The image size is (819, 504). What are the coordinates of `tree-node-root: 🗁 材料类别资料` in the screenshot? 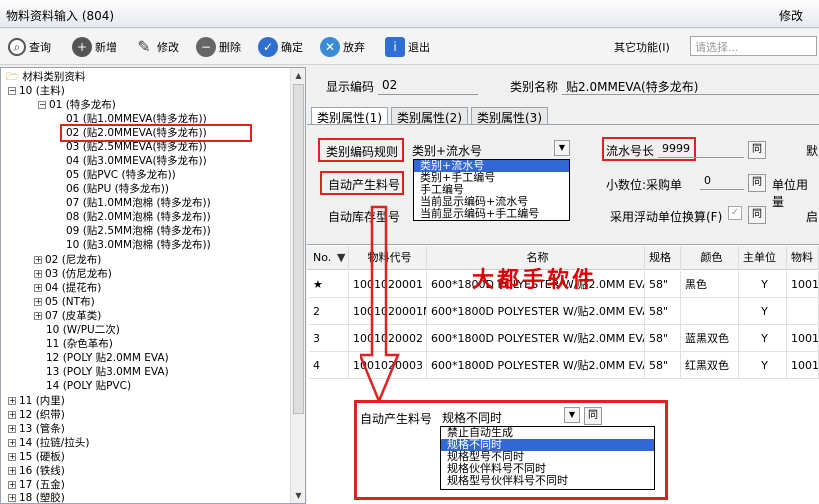 It's located at (45, 77).